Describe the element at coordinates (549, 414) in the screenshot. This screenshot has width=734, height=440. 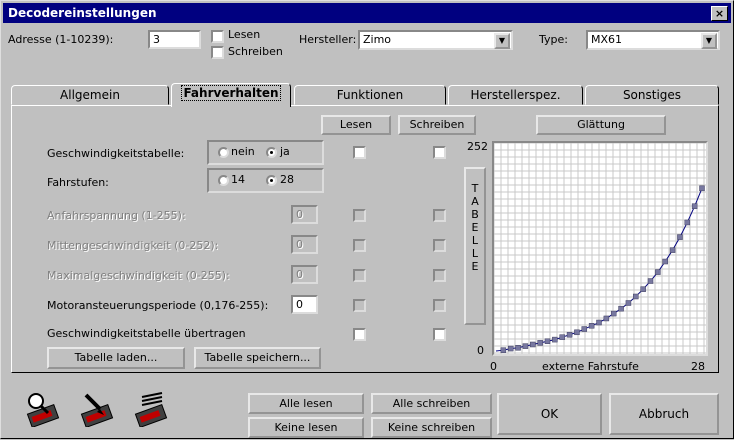
I see `ok-button: OK` at that location.